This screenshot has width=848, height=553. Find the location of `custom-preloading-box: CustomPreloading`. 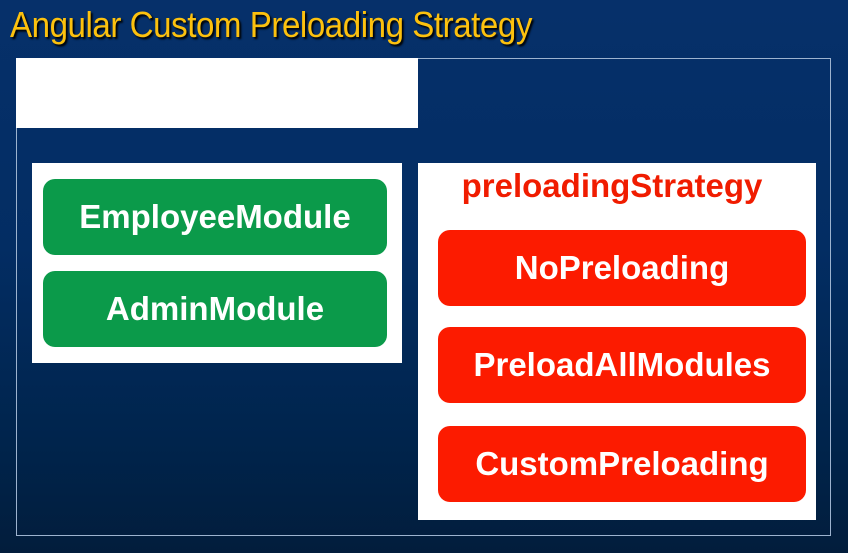

custom-preloading-box: CustomPreloading is located at coordinates (622, 464).